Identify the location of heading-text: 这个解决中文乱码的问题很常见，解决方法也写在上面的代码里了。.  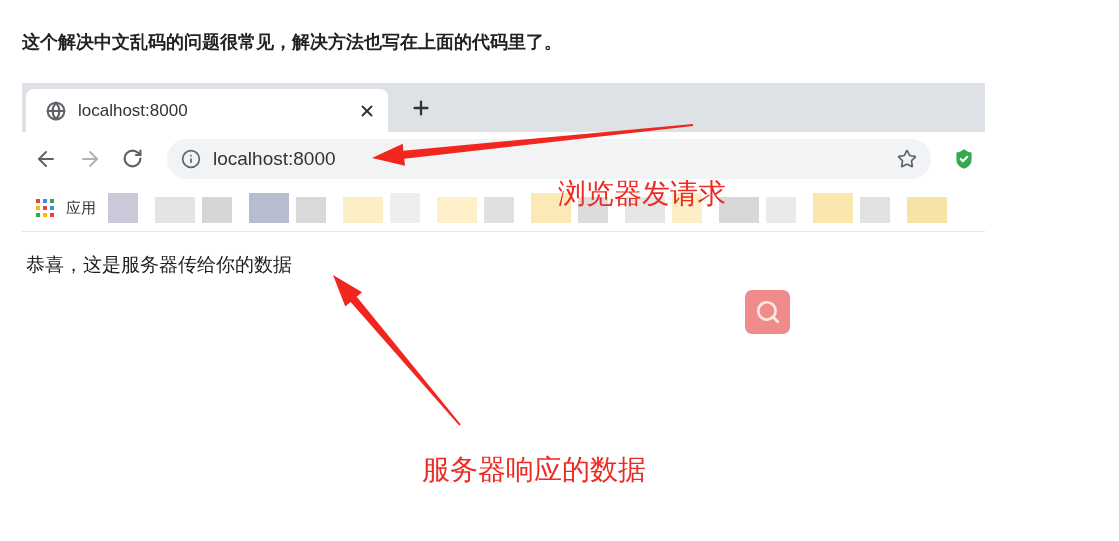
(292, 42).